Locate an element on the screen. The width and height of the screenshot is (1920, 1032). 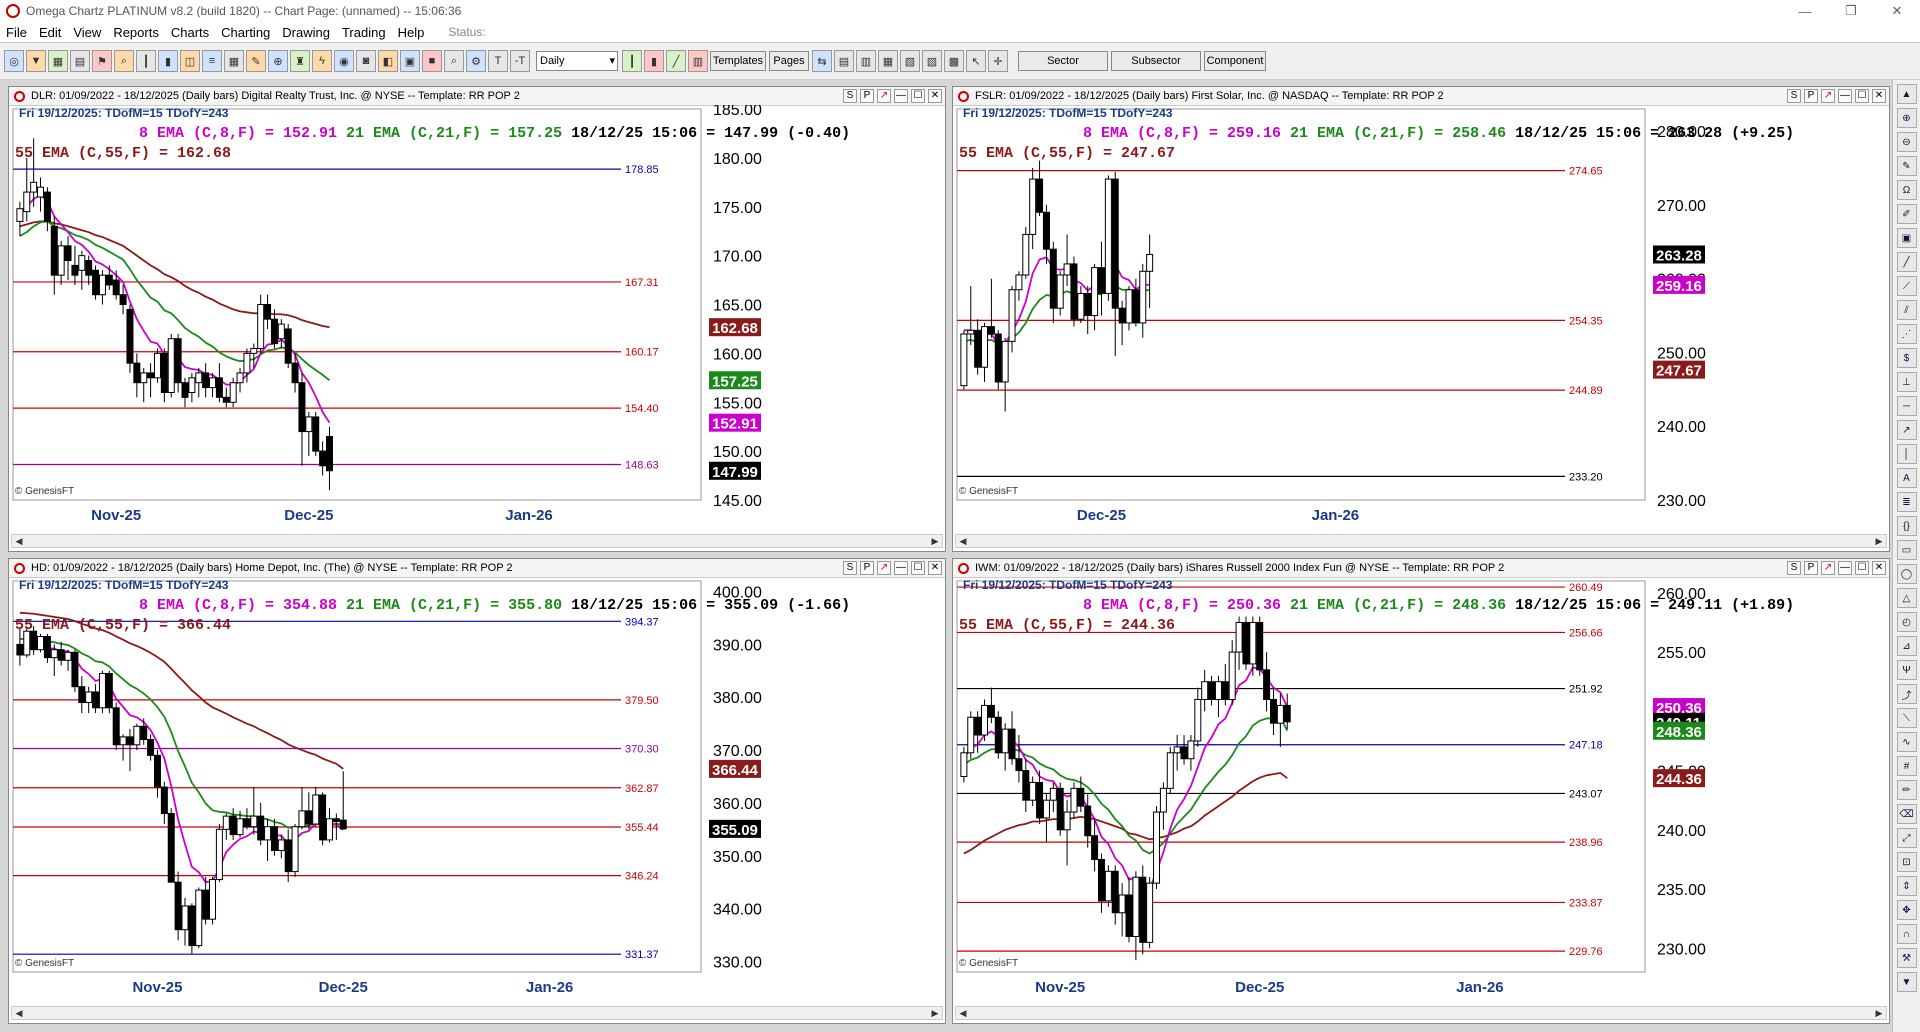
regression-icon: ⟍ is located at coordinates (1906, 718).